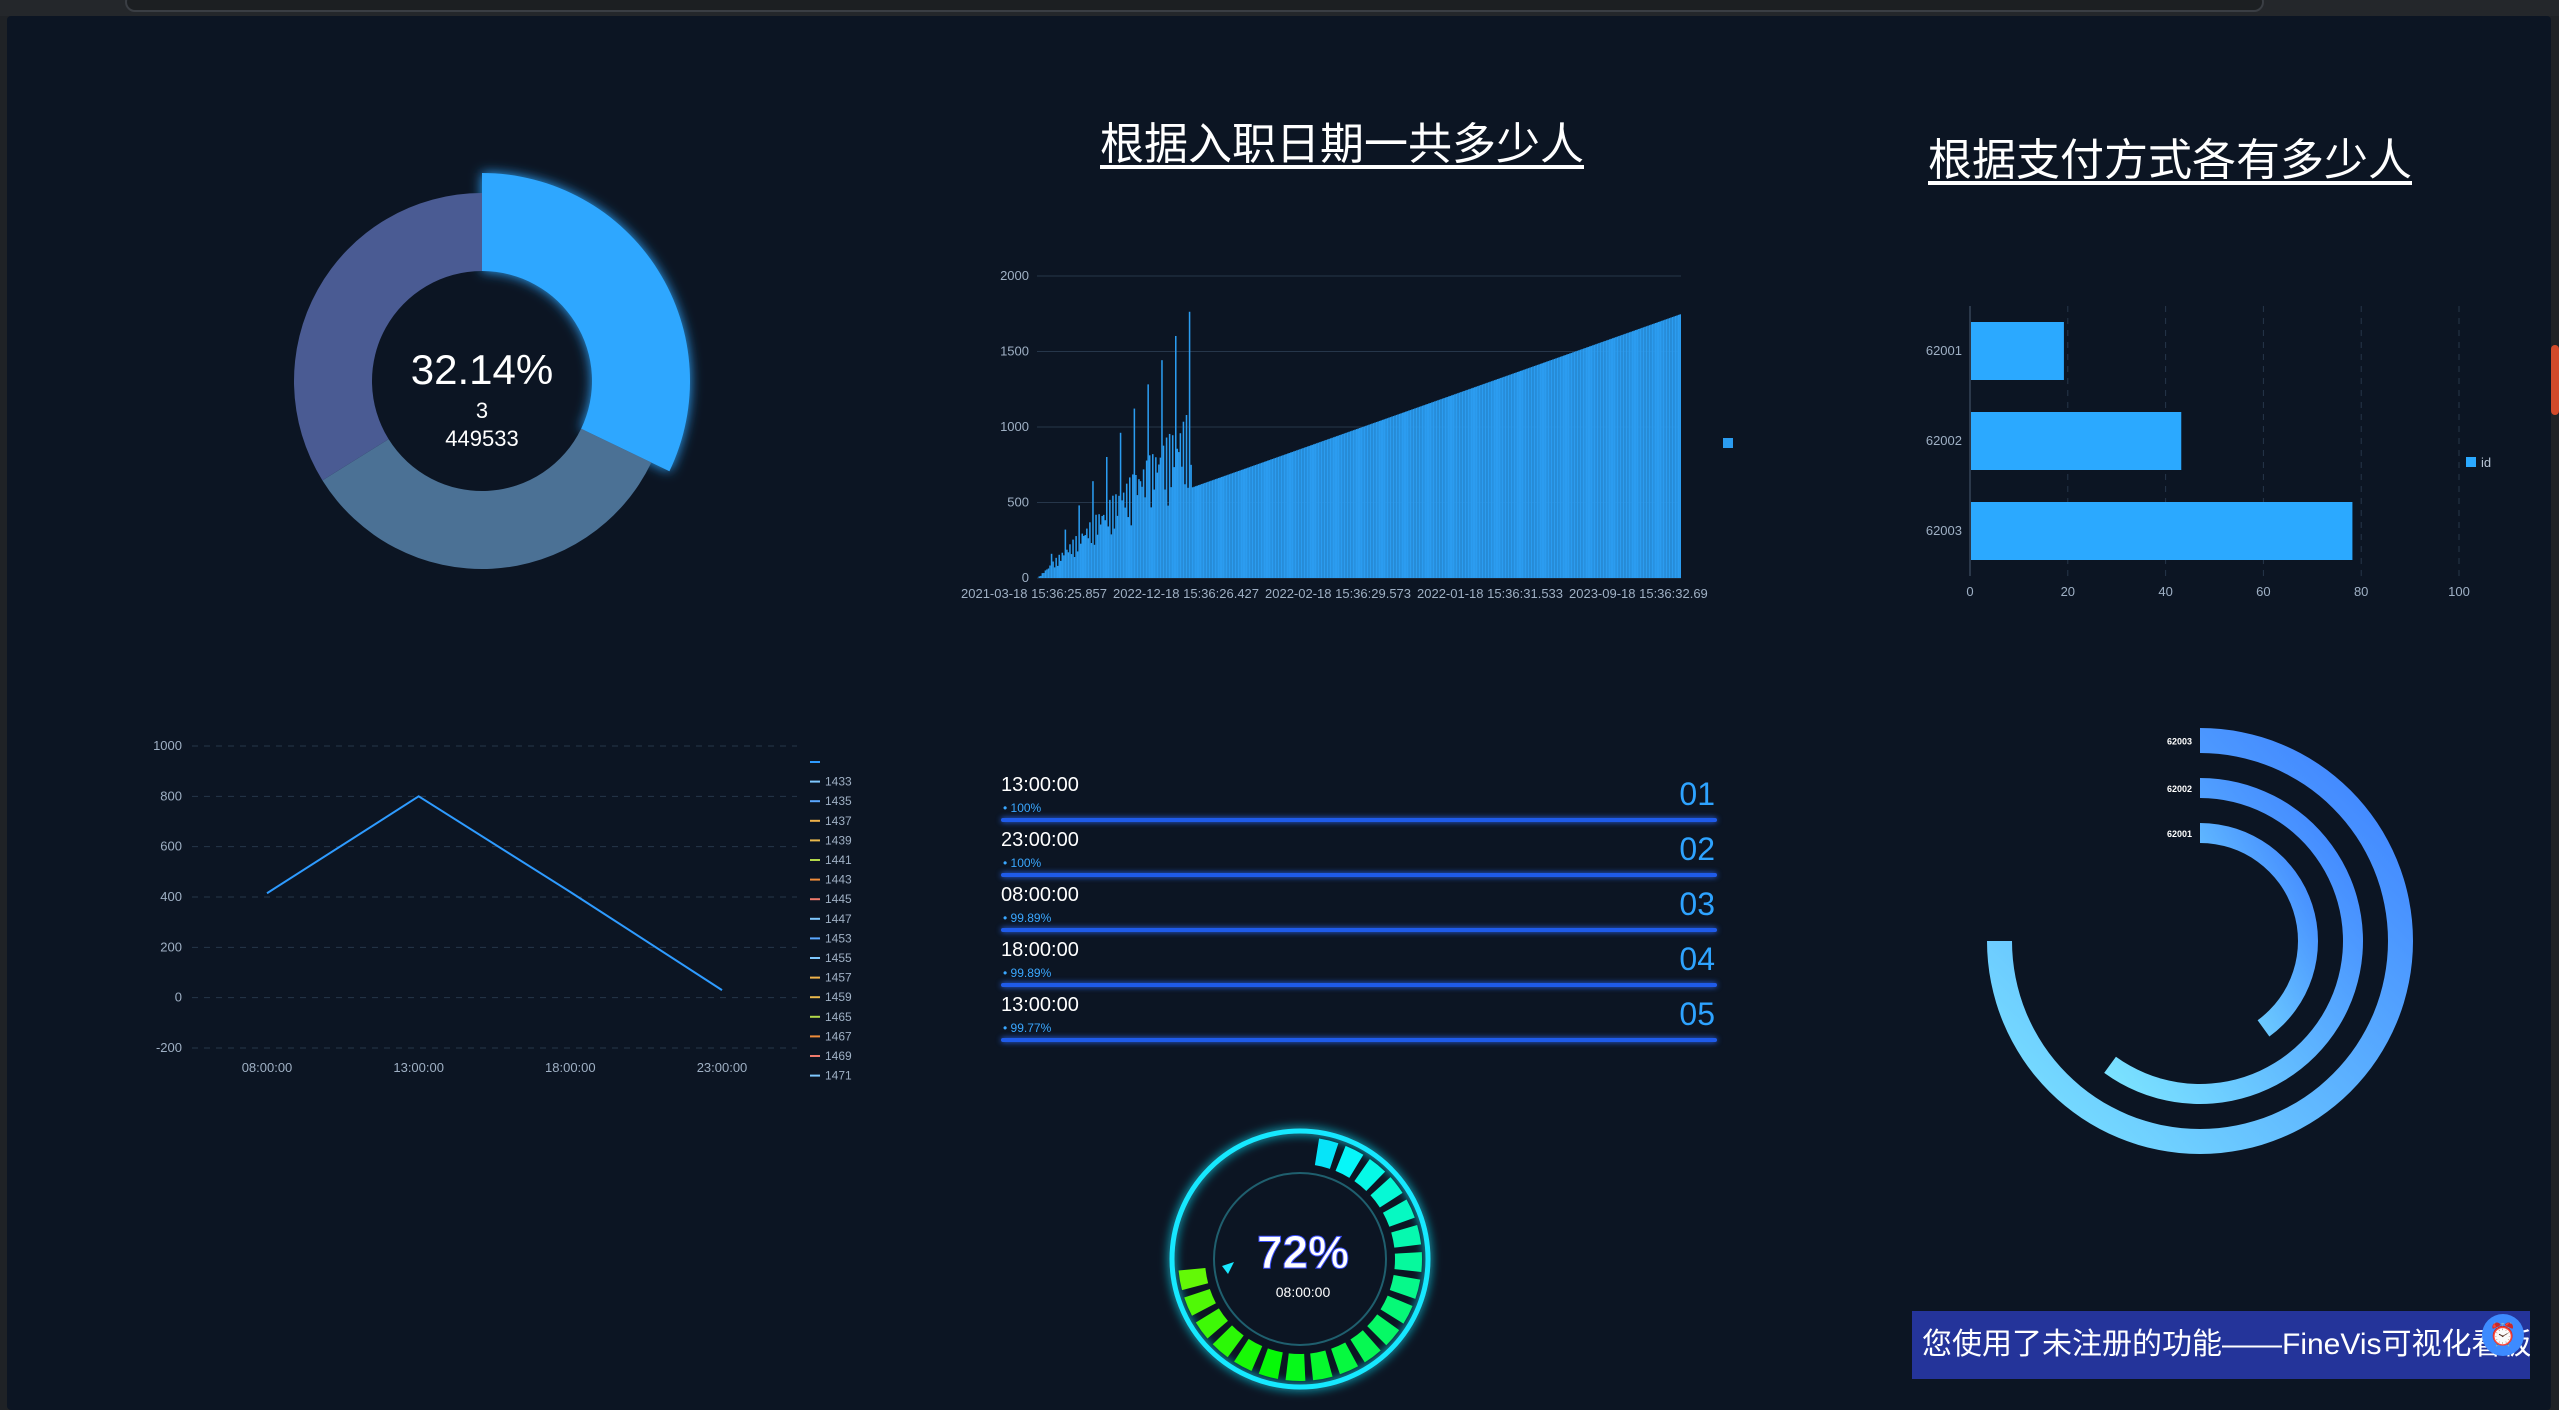 The image size is (2559, 1410). Describe the element at coordinates (1359, 911) in the screenshot. I see `ranking-row: 08:00:00 • 99.89% 03` at that location.